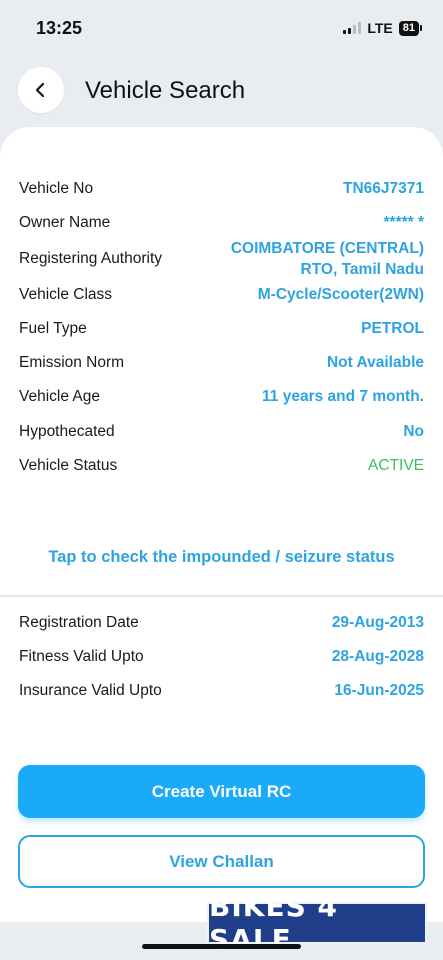  I want to click on signal-icon, so click(352, 28).